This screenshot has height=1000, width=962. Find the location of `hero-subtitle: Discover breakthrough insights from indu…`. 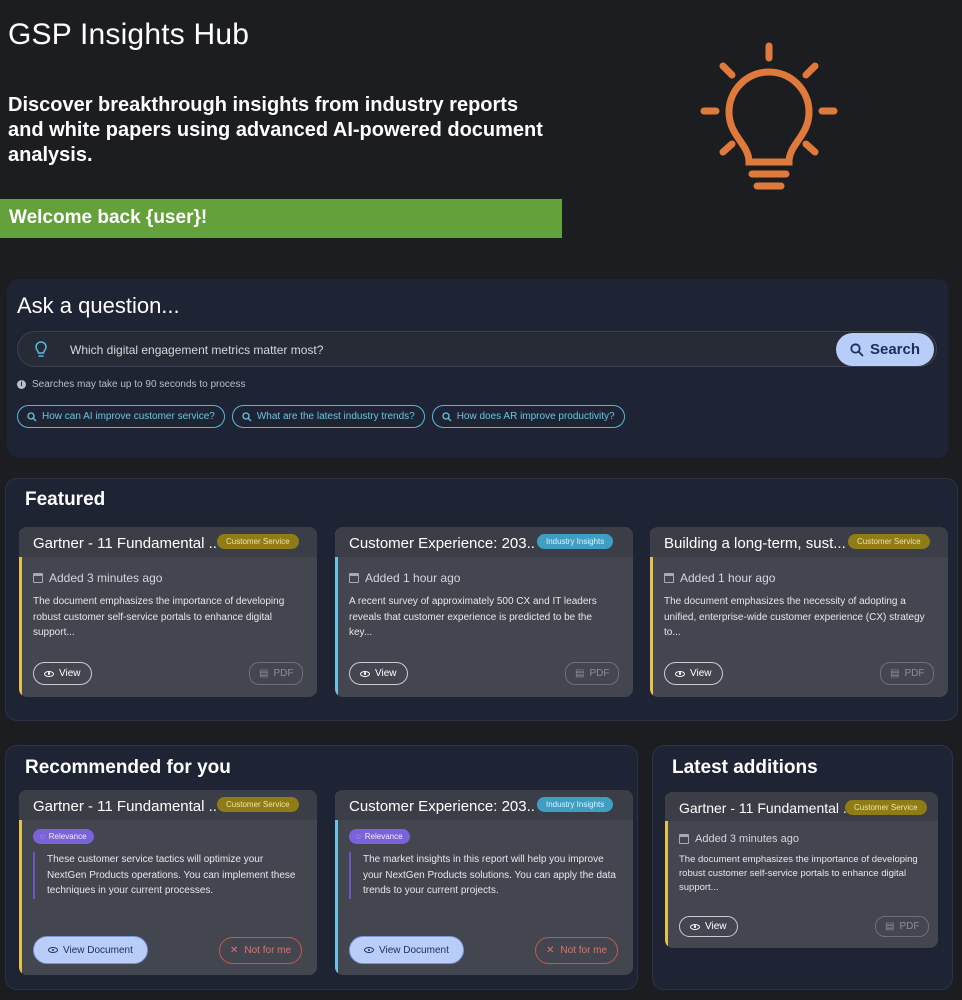

hero-subtitle: Discover breakthrough insights from indu… is located at coordinates (275, 130).